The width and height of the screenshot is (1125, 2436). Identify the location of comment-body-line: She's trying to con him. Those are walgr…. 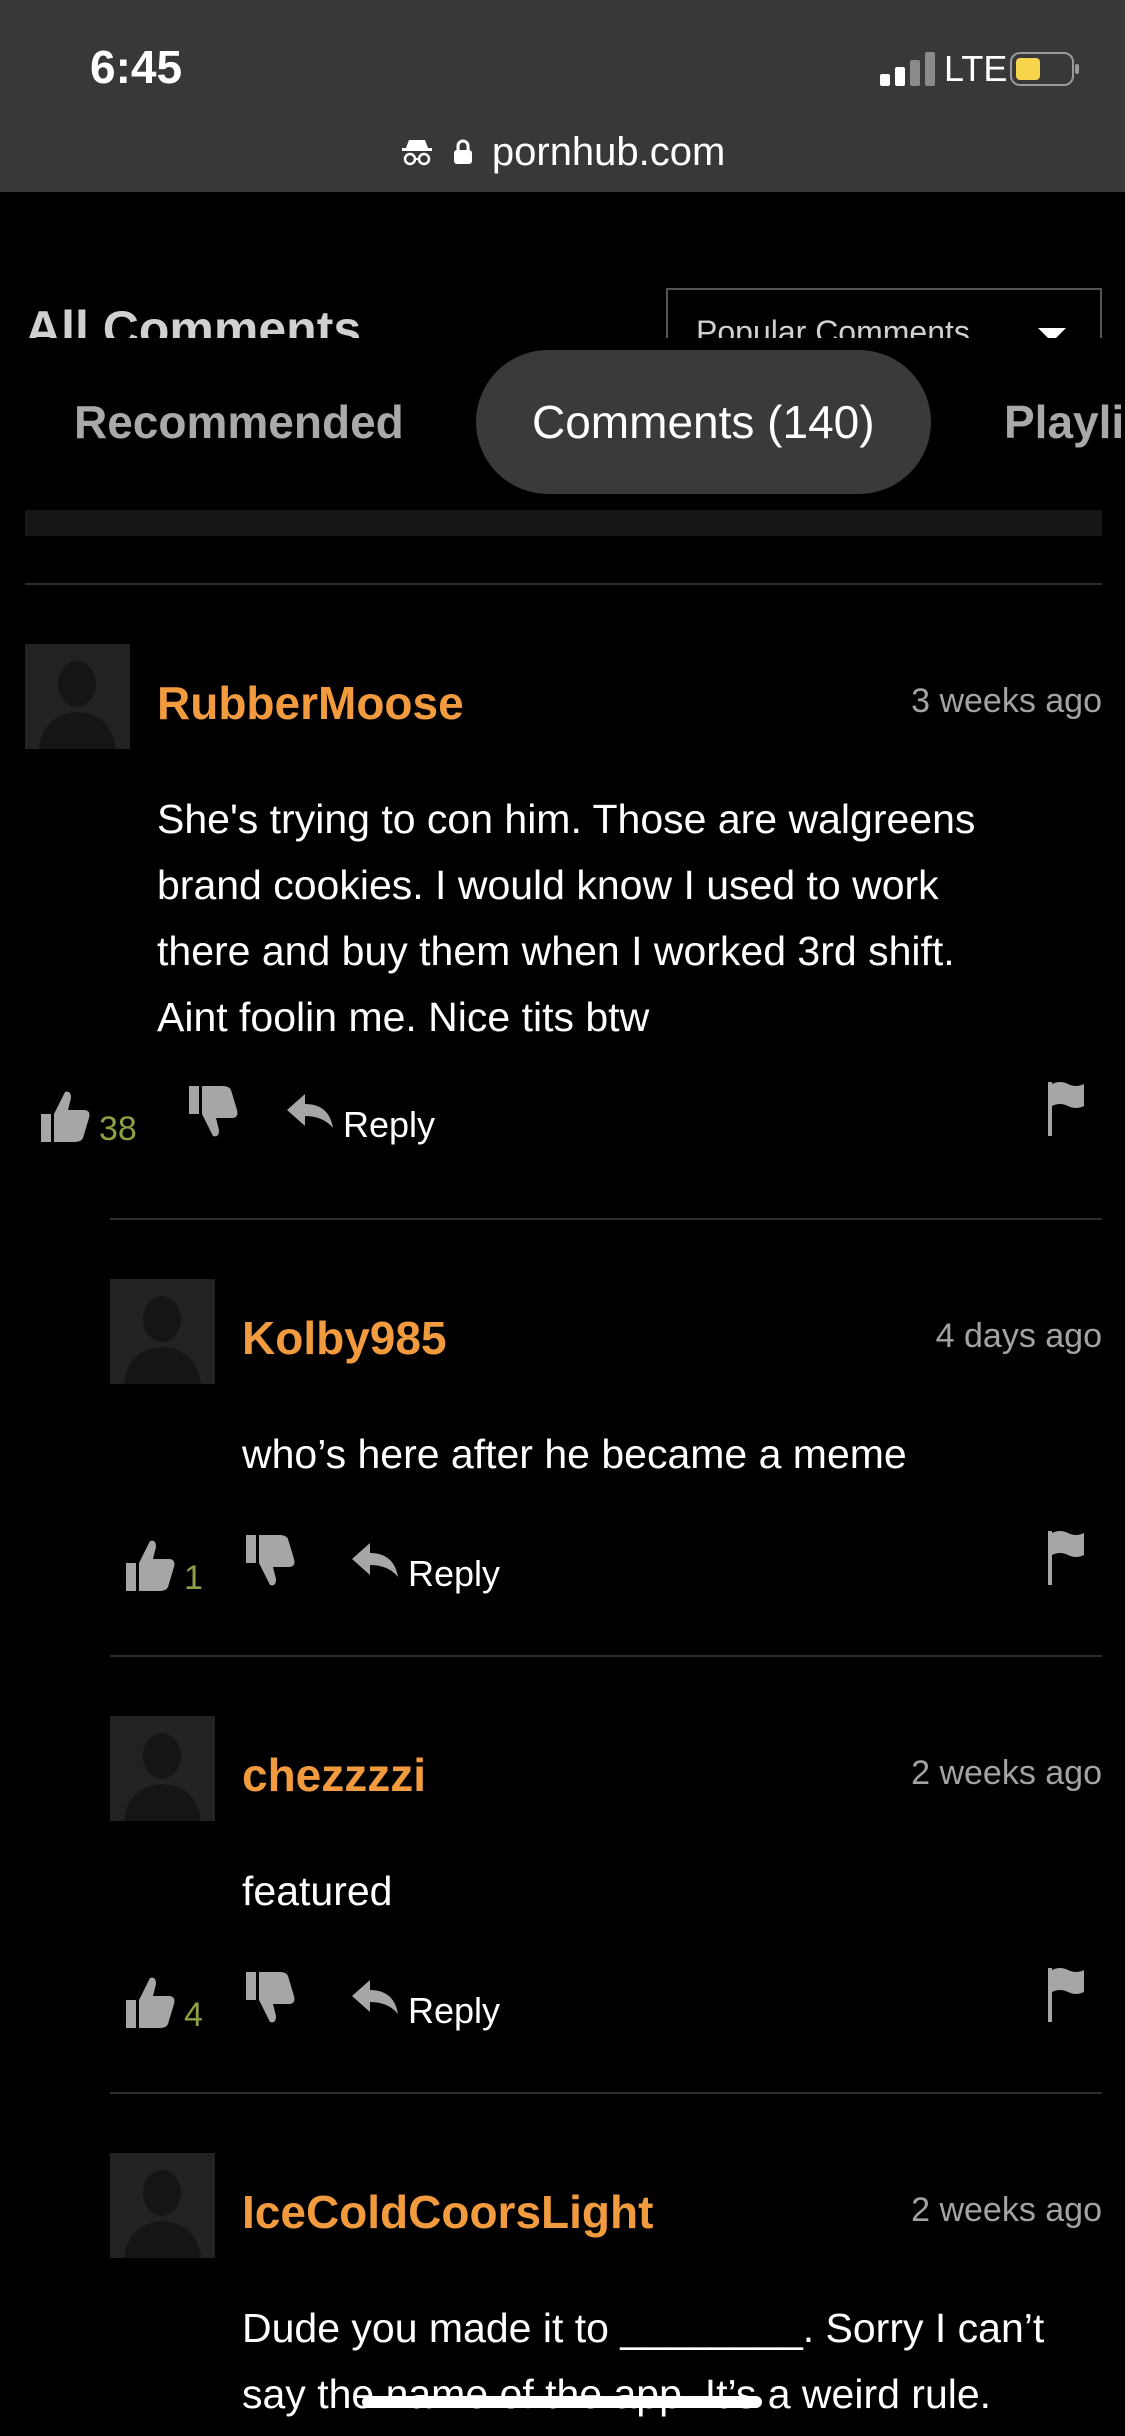
(566, 819).